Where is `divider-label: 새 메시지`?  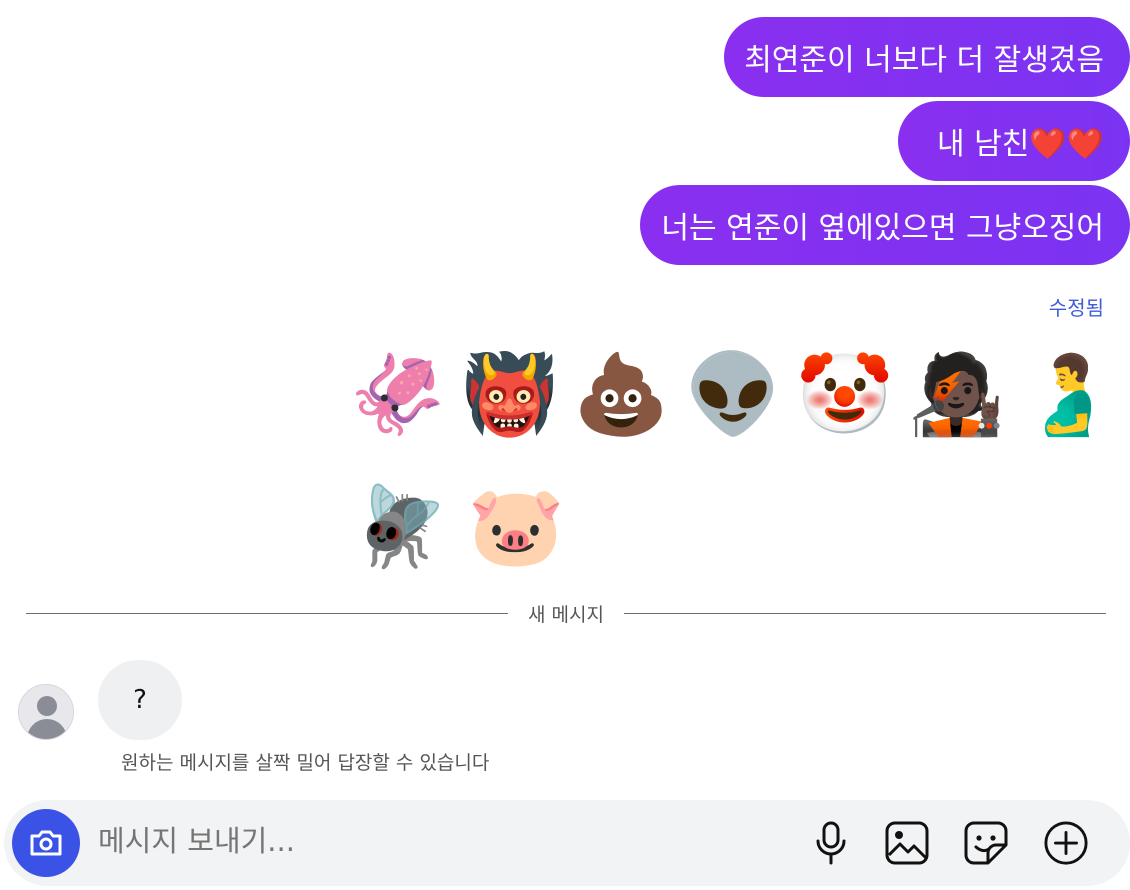 divider-label: 새 메시지 is located at coordinates (566, 614).